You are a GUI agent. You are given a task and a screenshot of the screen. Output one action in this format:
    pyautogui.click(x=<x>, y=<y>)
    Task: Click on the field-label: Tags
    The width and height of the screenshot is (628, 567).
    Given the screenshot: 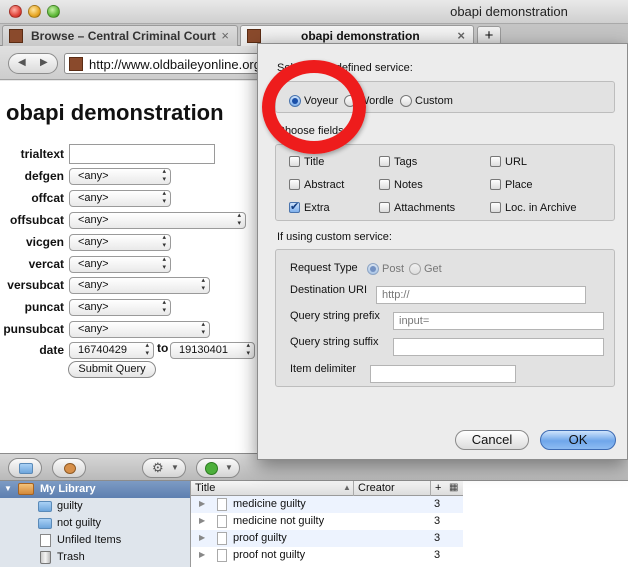 What is the action you would take?
    pyautogui.click(x=405, y=162)
    